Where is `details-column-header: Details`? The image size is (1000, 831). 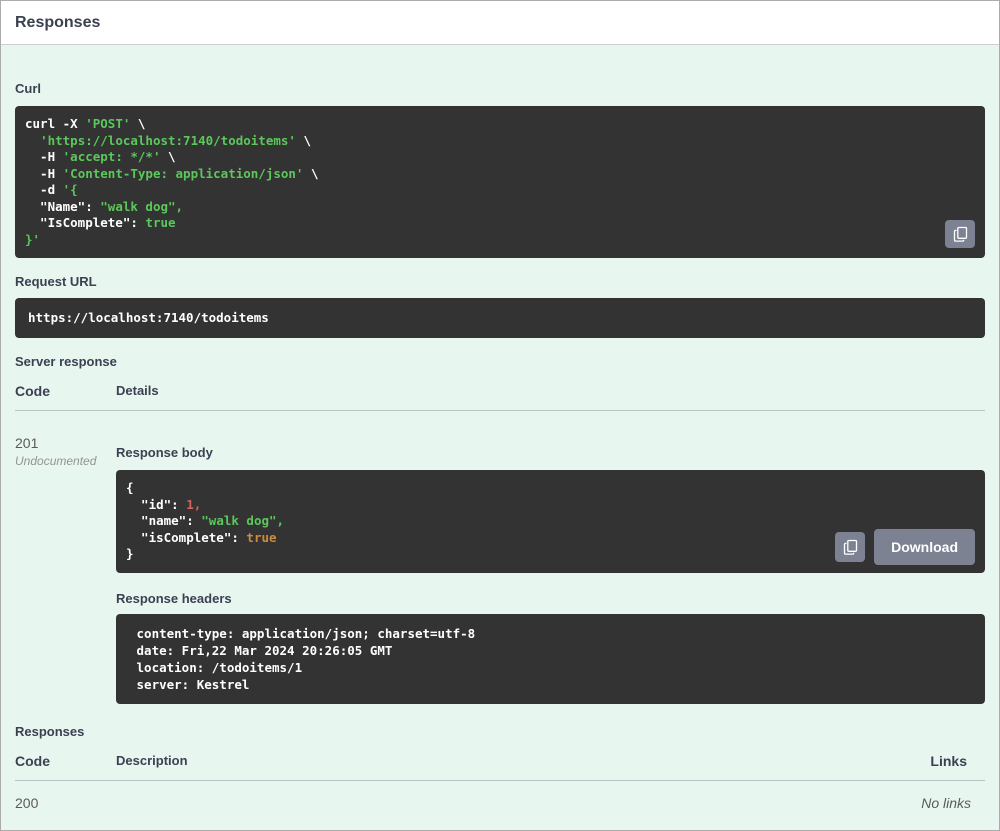
details-column-header: Details is located at coordinates (137, 390).